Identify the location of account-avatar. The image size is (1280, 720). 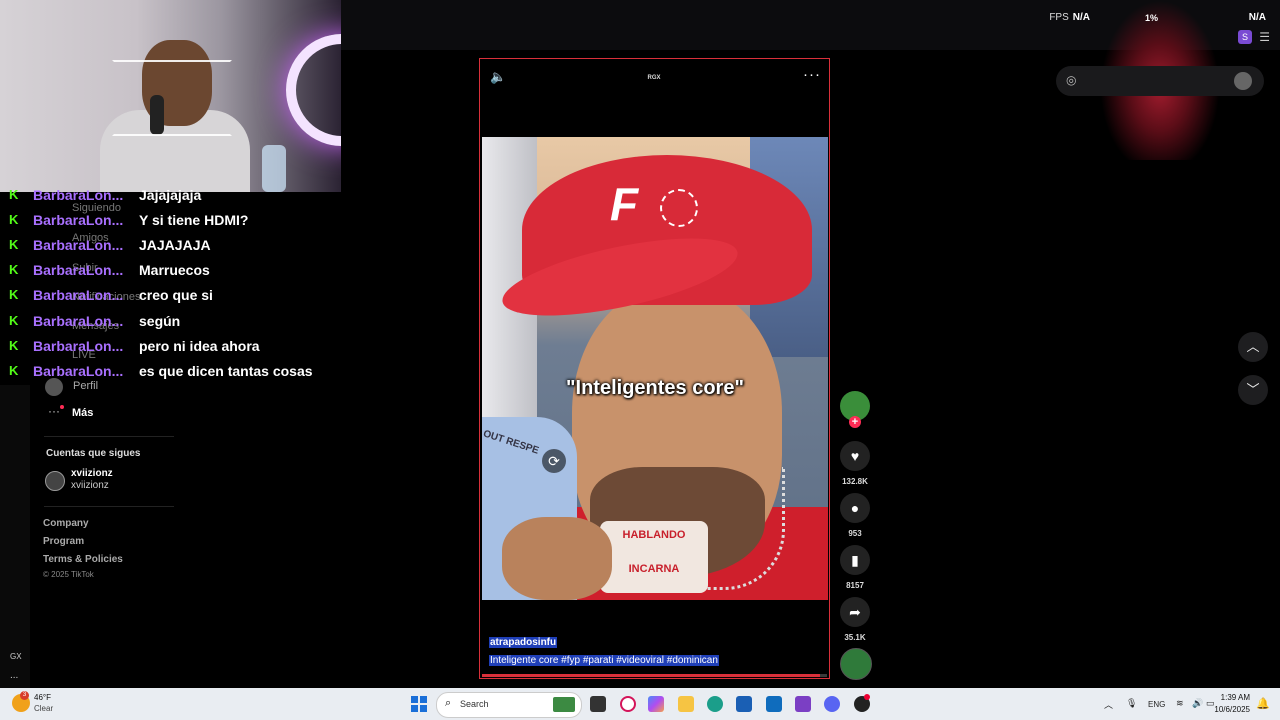
(55, 481).